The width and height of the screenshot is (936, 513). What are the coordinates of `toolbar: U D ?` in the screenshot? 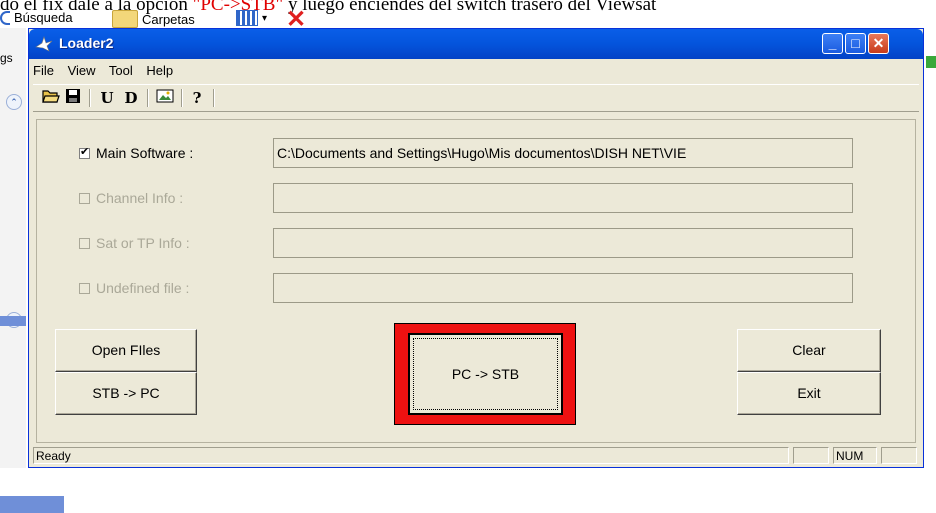 It's located at (476, 98).